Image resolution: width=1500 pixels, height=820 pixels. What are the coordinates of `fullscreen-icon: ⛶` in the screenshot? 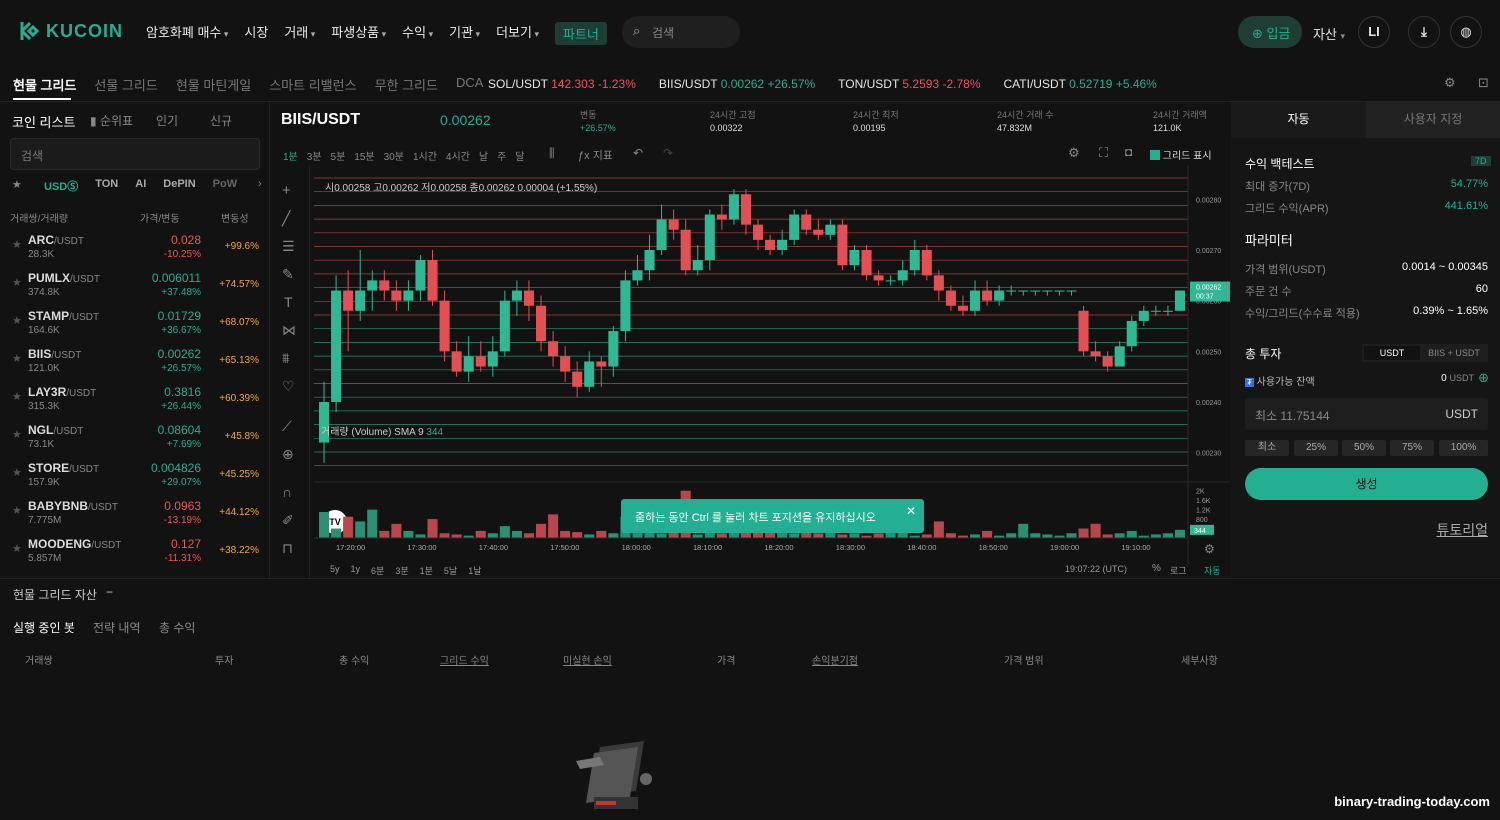 It's located at (1103, 153).